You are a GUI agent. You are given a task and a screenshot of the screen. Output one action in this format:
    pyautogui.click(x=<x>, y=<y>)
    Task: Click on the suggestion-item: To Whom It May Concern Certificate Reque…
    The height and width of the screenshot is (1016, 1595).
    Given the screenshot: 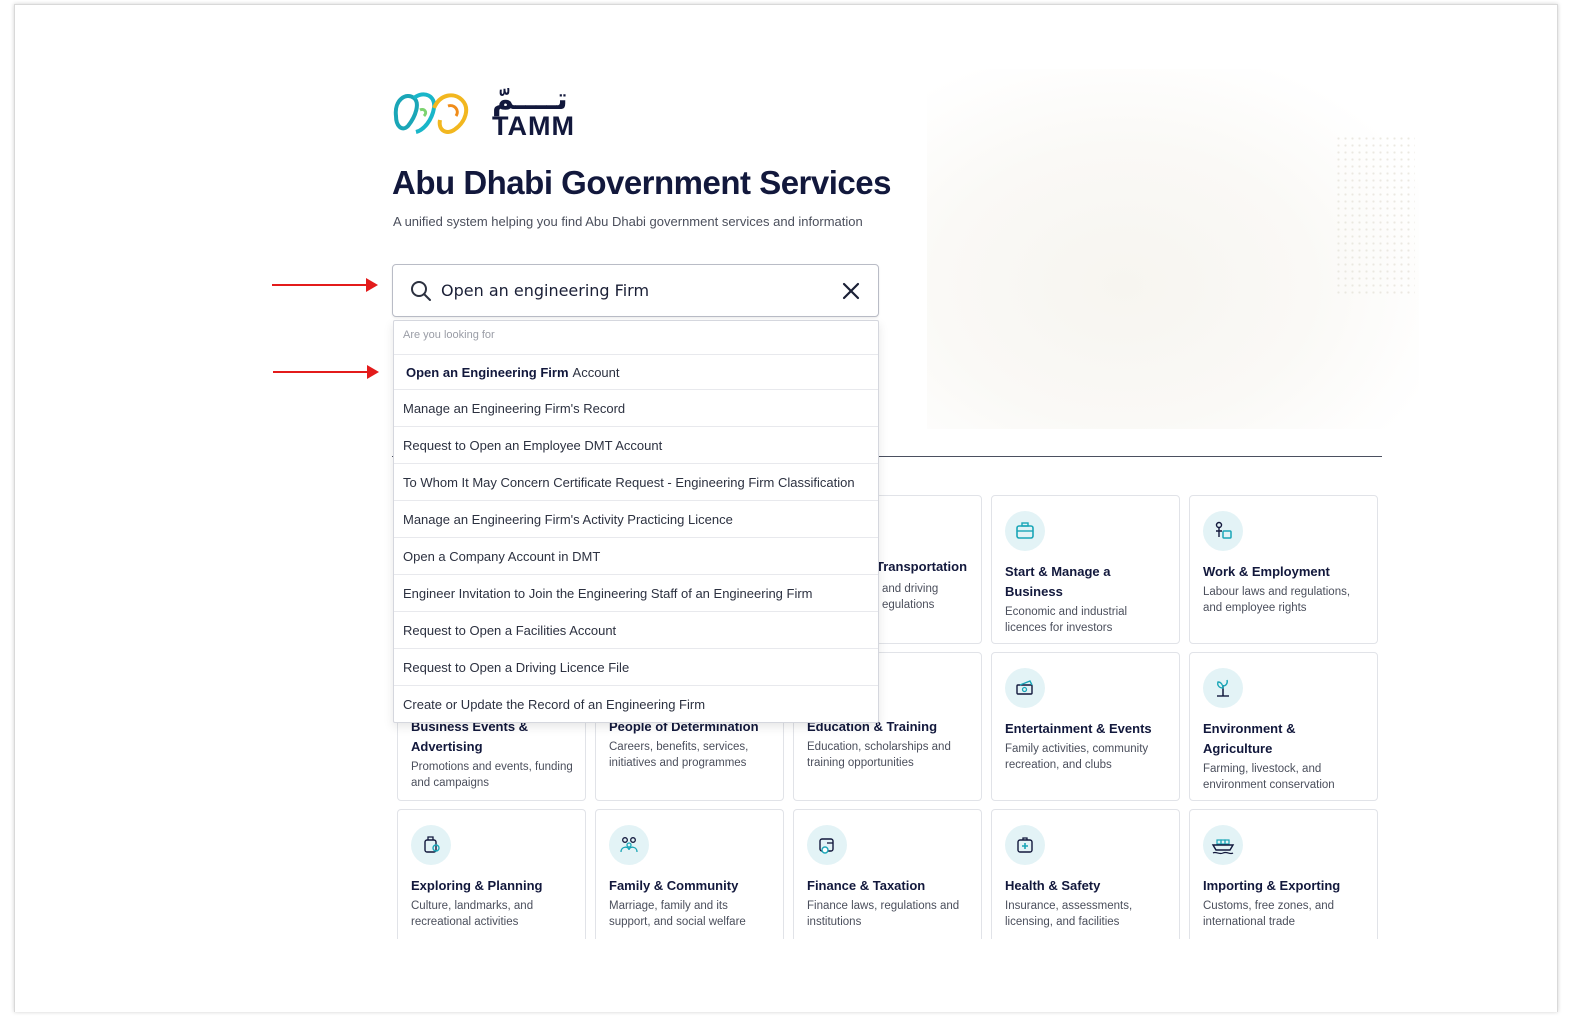 What is the action you would take?
    pyautogui.click(x=636, y=481)
    